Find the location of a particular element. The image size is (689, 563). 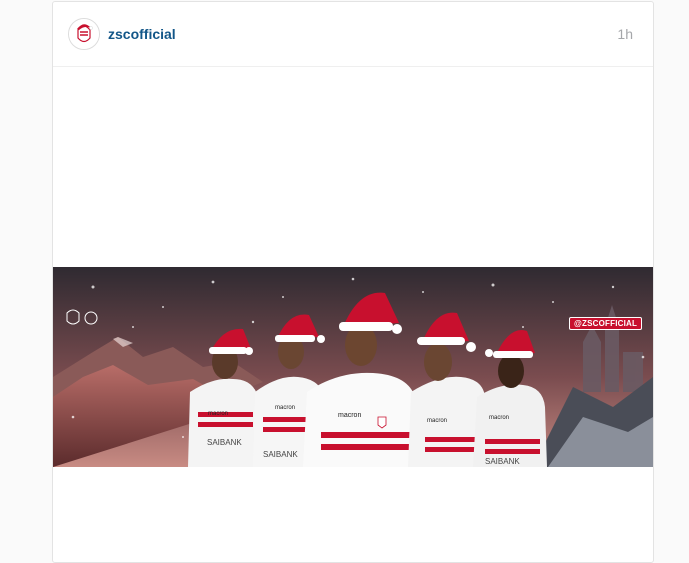

post-timestamp: 1h is located at coordinates (625, 34).